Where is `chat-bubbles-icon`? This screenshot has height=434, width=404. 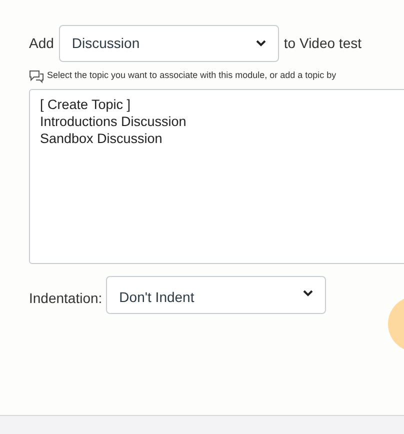
chat-bubbles-icon is located at coordinates (36, 76).